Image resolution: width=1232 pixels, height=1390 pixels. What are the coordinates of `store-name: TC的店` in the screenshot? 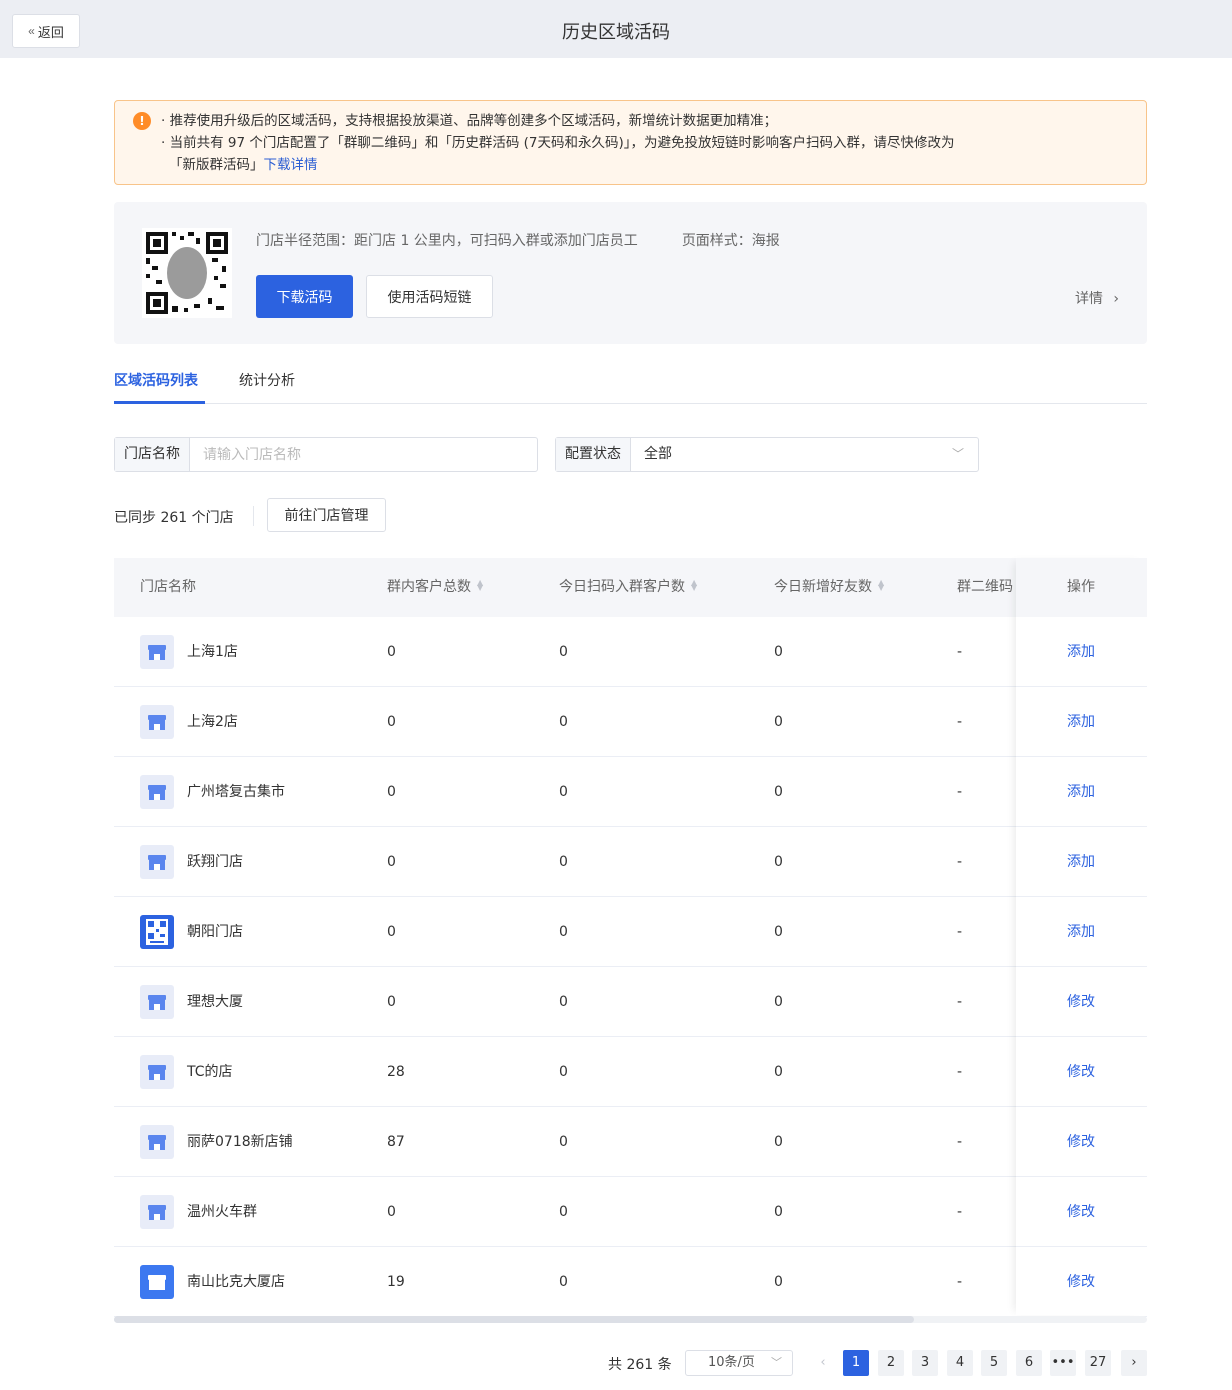 It's located at (210, 1072).